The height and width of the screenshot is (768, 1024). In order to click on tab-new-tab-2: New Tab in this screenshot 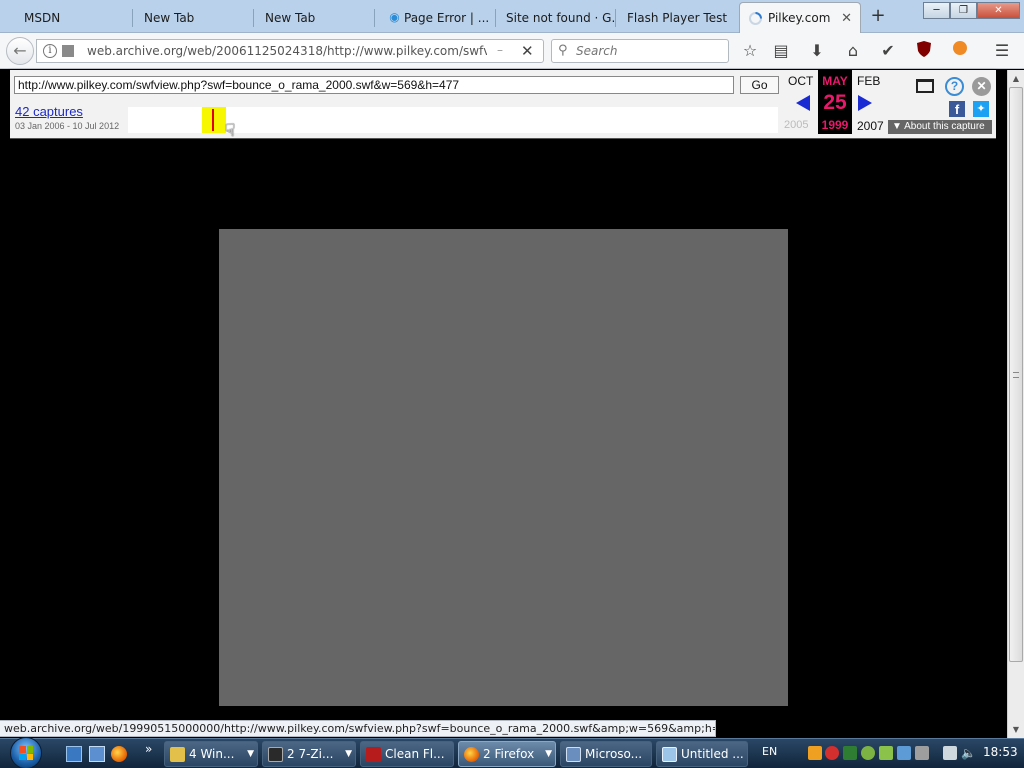, I will do `click(308, 17)`.